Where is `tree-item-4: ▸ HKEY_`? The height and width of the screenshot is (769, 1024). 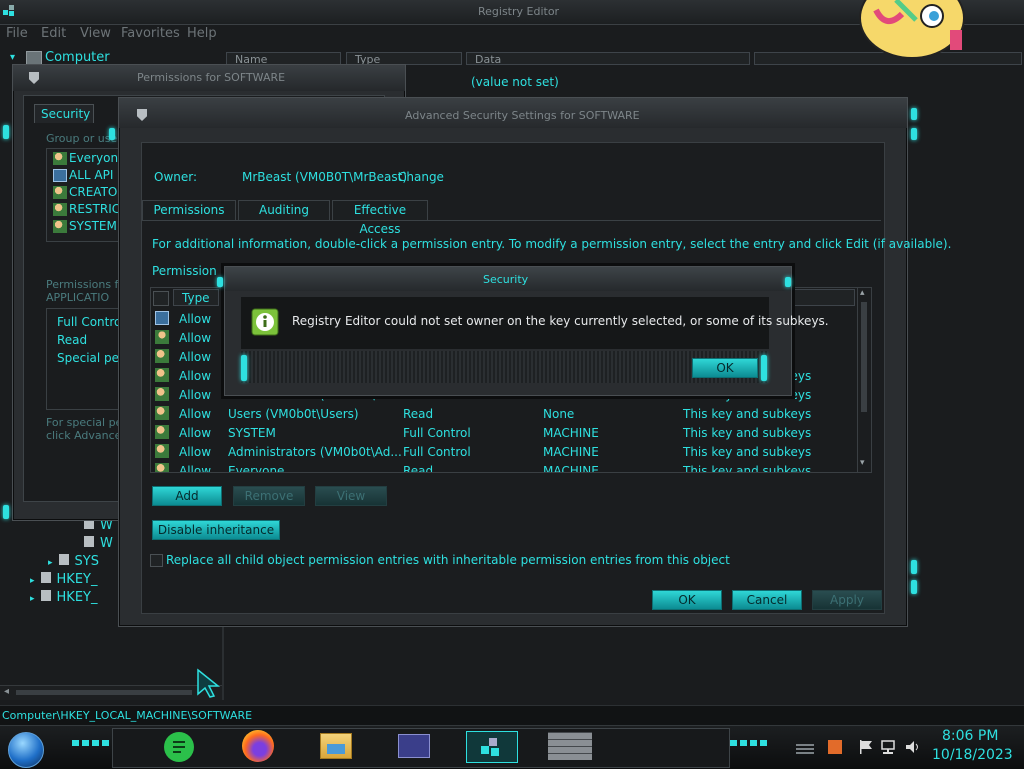
tree-item-4: ▸ HKEY_ is located at coordinates (64, 579).